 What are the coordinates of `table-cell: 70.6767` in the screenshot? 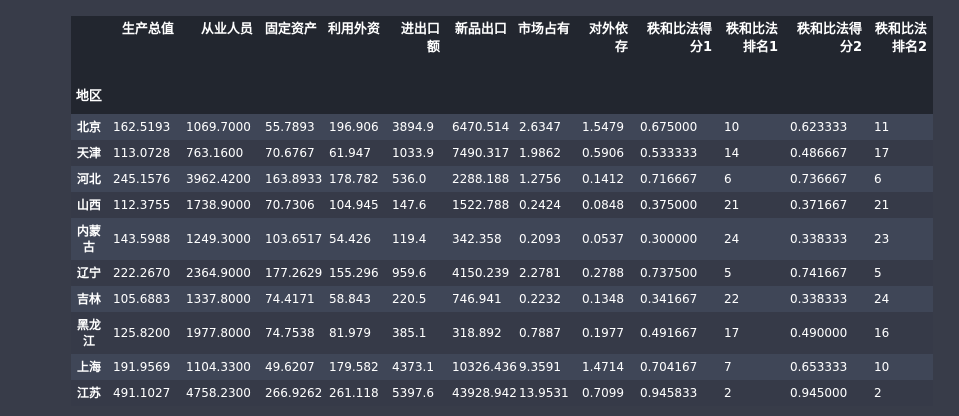 It's located at (290, 153).